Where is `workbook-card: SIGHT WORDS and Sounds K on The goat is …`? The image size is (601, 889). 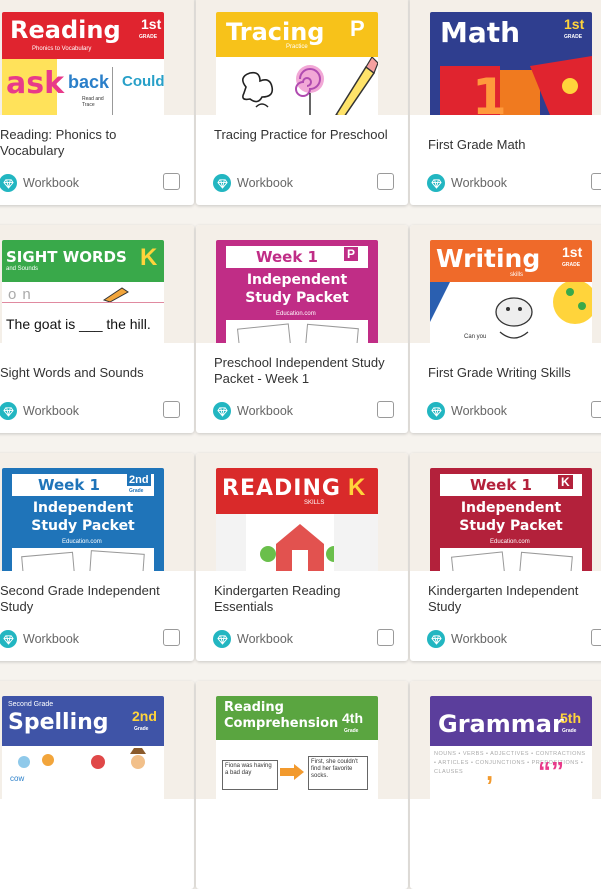 workbook-card: SIGHT WORDS and Sounds K on The goat is … is located at coordinates (97, 329).